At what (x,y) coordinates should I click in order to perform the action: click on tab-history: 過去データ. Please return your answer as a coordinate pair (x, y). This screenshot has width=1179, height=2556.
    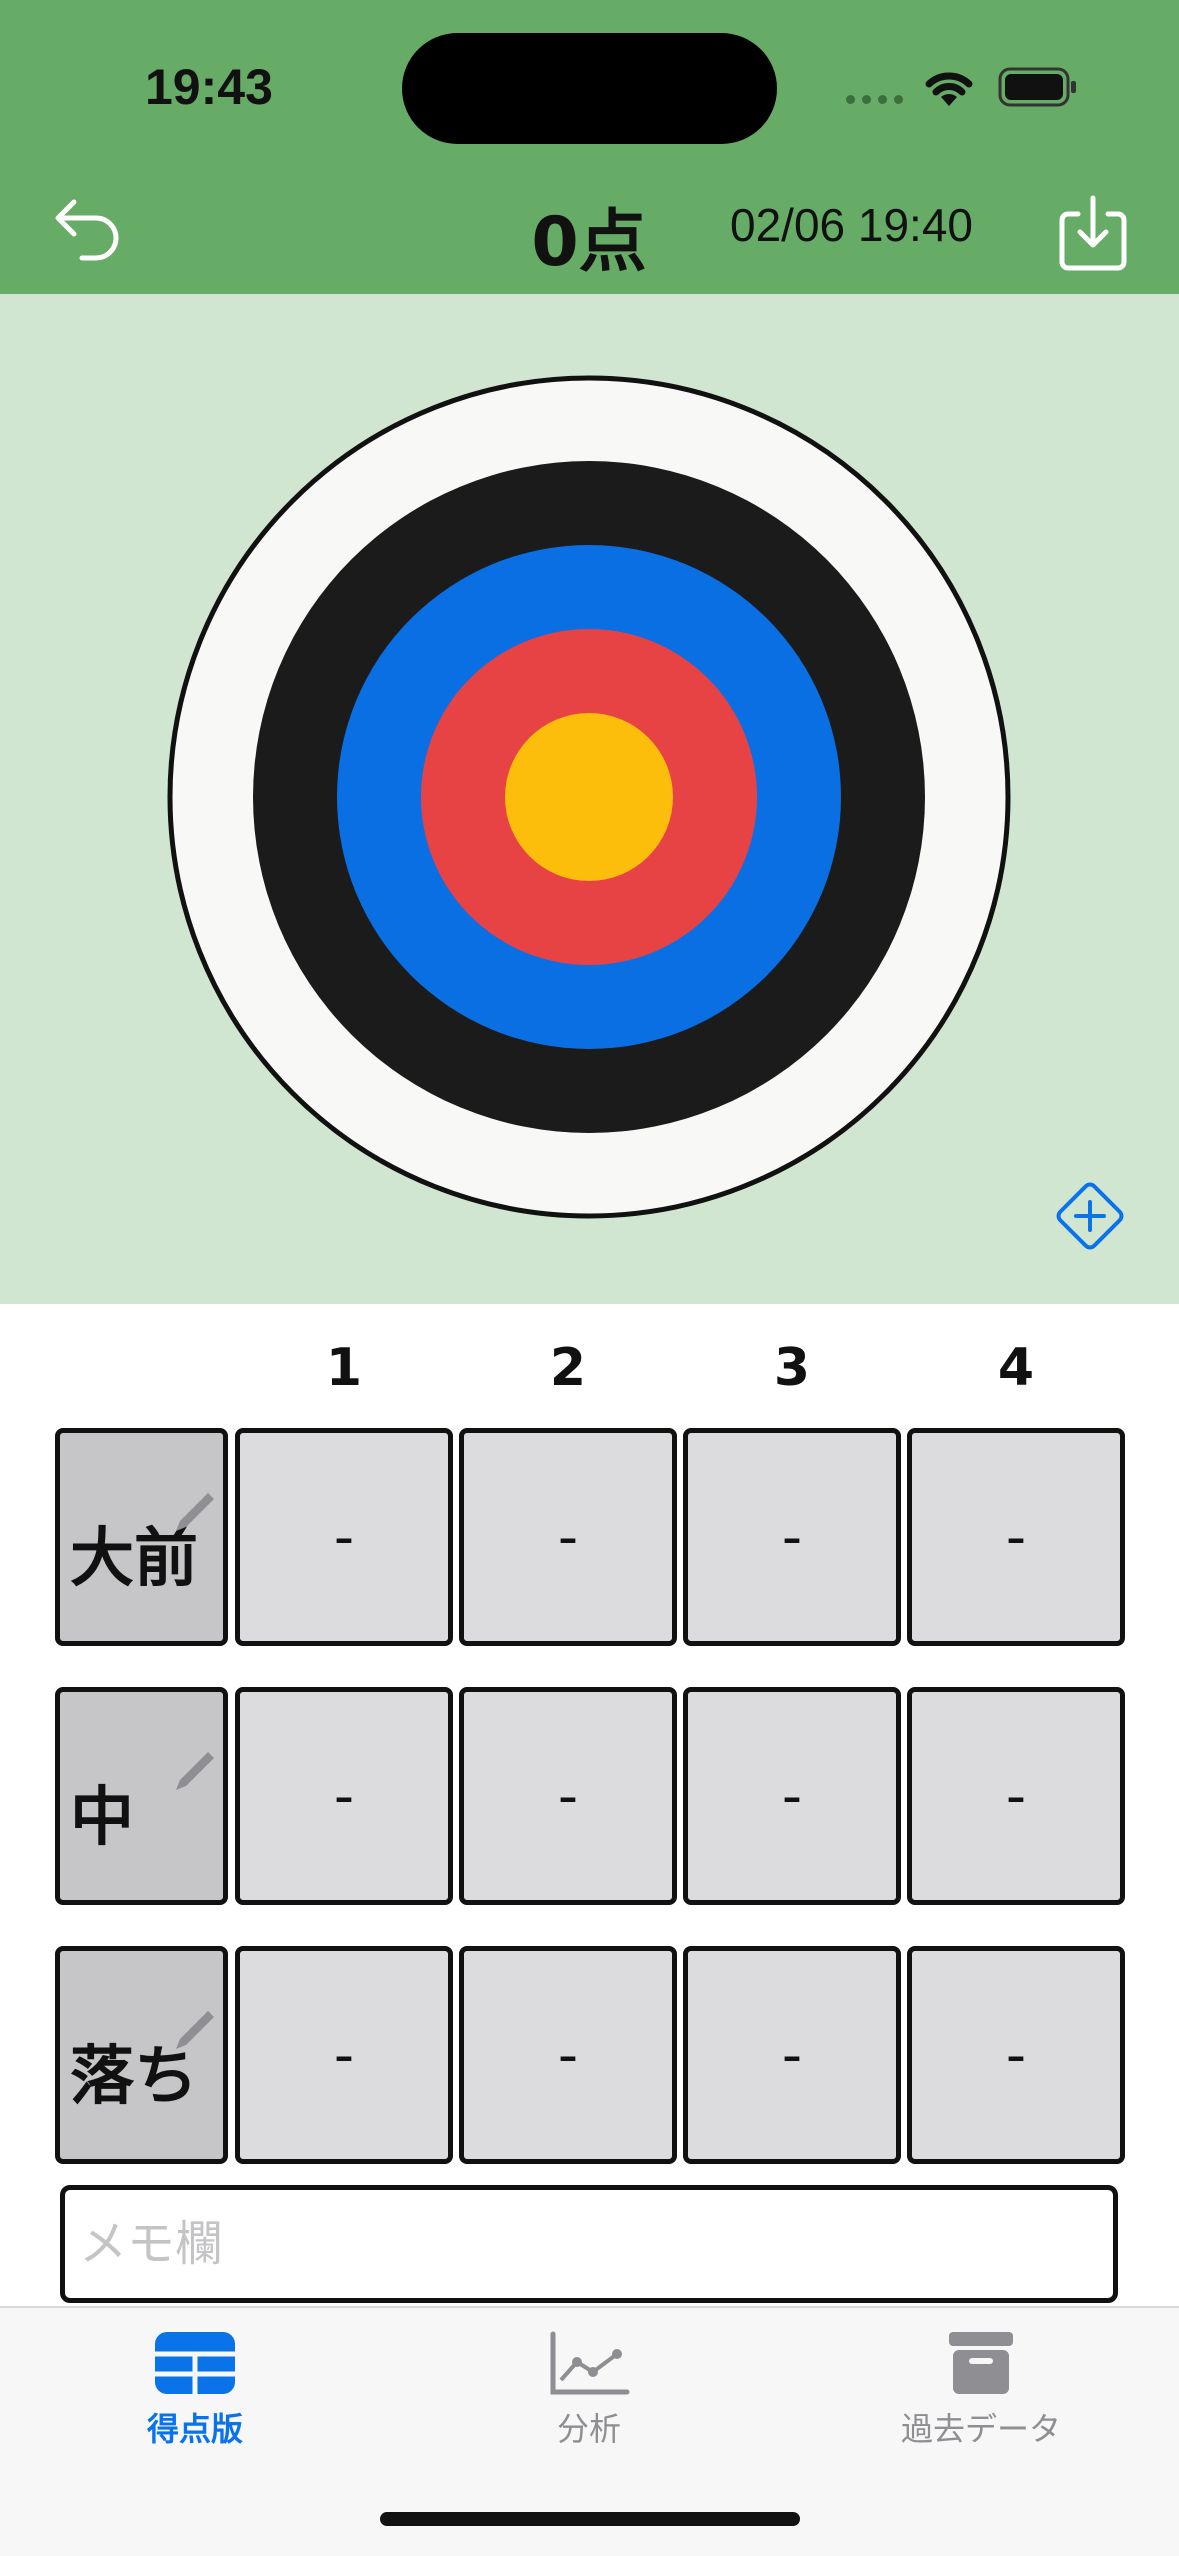
    Looking at the image, I should click on (981, 2390).